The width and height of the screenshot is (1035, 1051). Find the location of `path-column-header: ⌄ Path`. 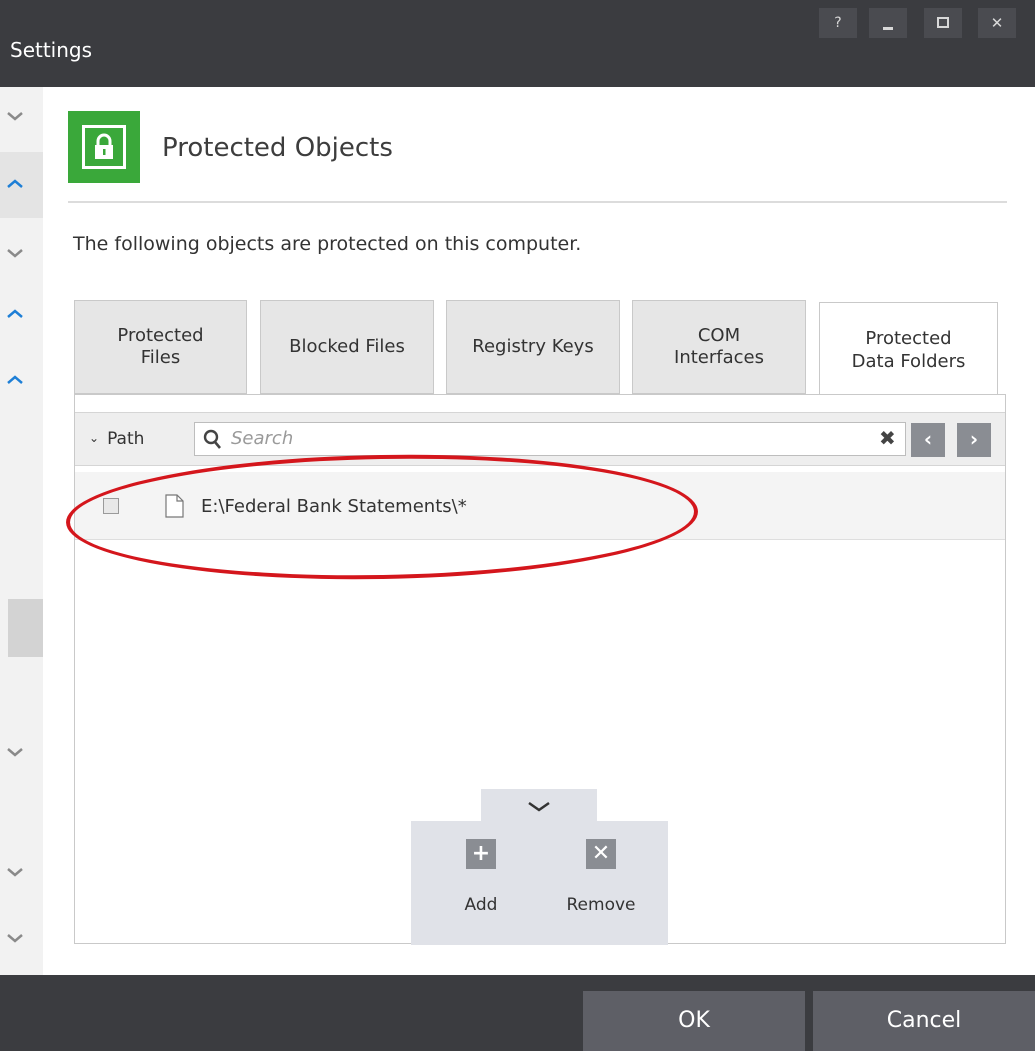

path-column-header: ⌄ Path is located at coordinates (116, 439).